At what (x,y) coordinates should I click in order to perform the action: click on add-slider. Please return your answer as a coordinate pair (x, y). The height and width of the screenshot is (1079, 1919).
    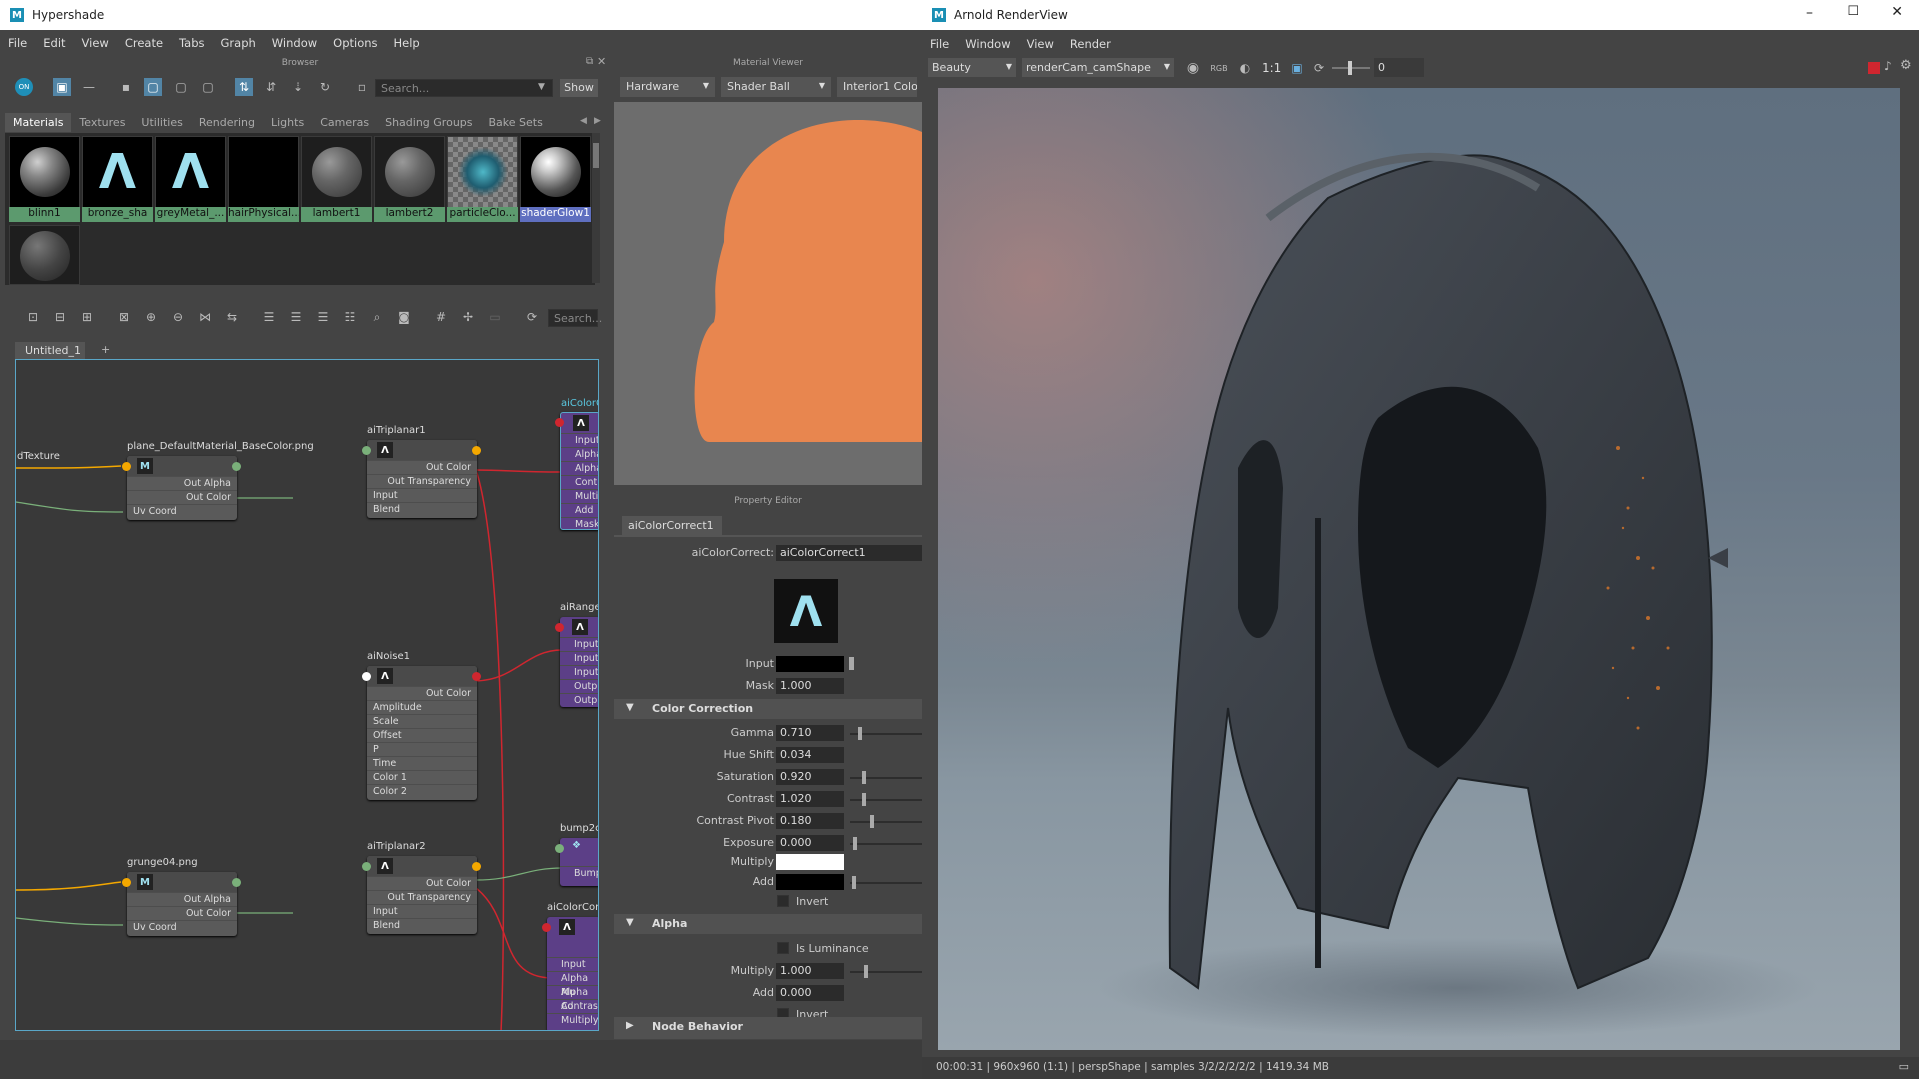
    Looking at the image, I should click on (886, 882).